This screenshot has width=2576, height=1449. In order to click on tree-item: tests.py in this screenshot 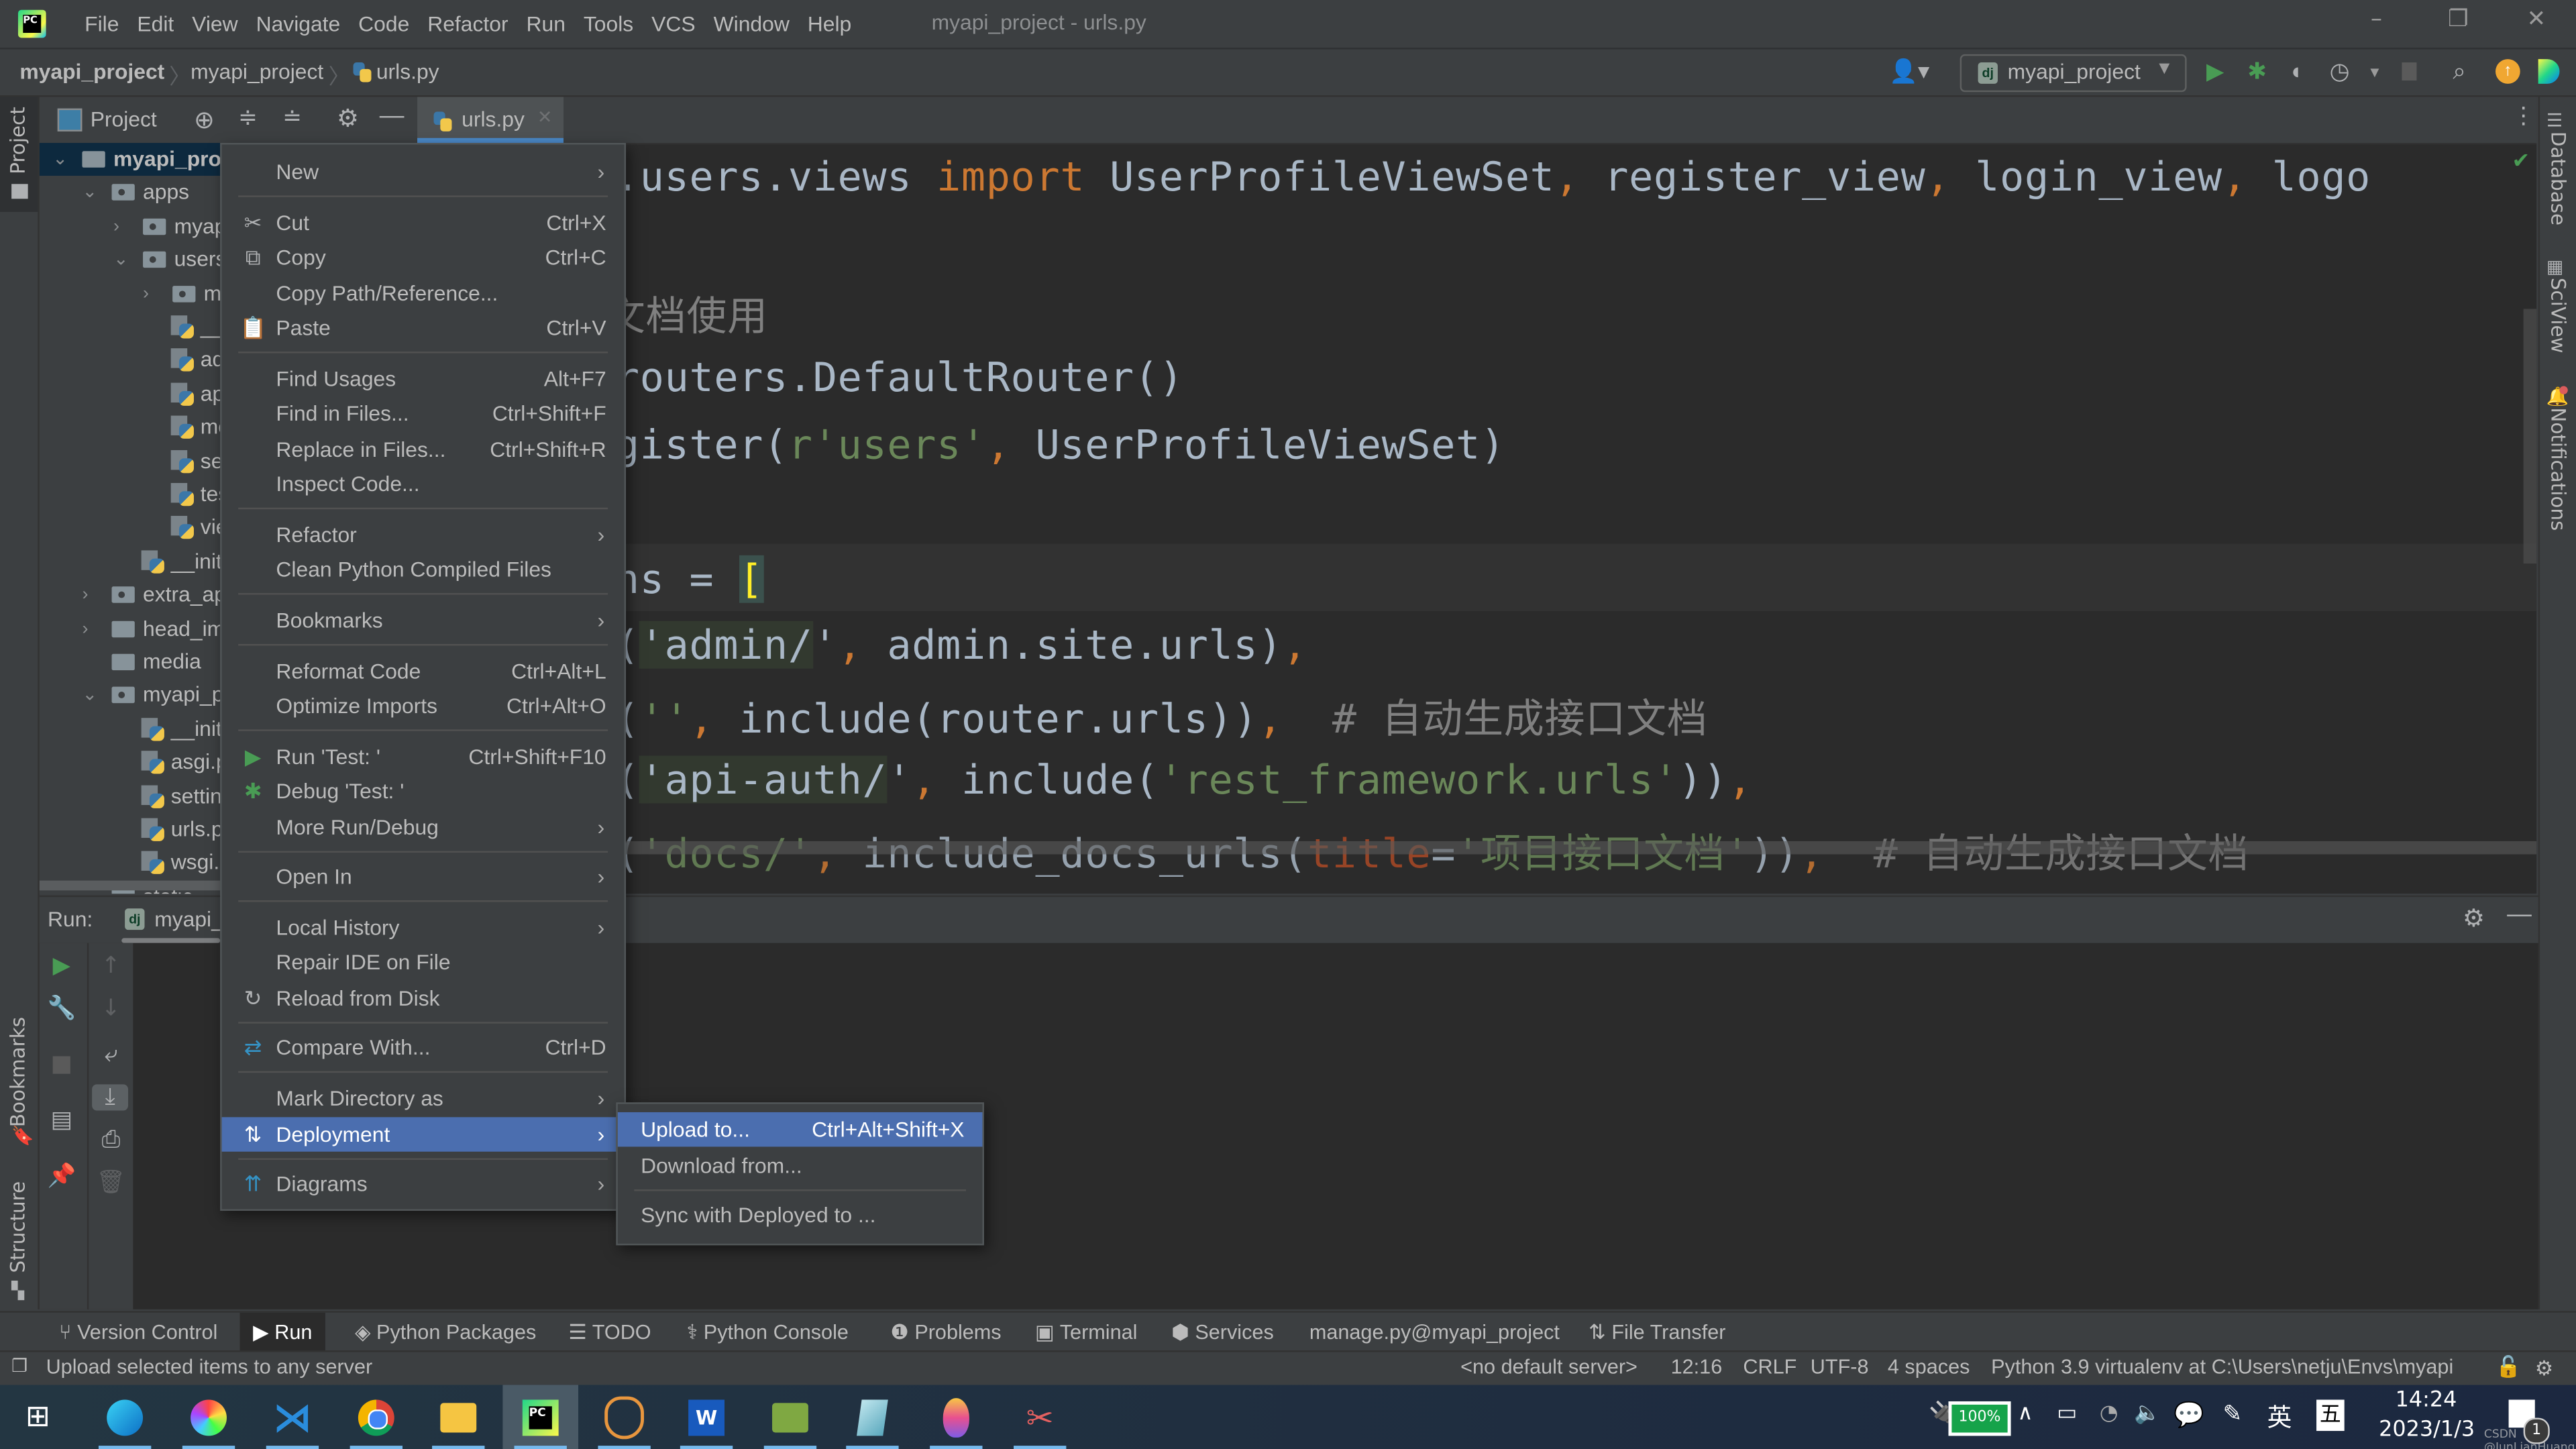, I will do `click(130, 494)`.